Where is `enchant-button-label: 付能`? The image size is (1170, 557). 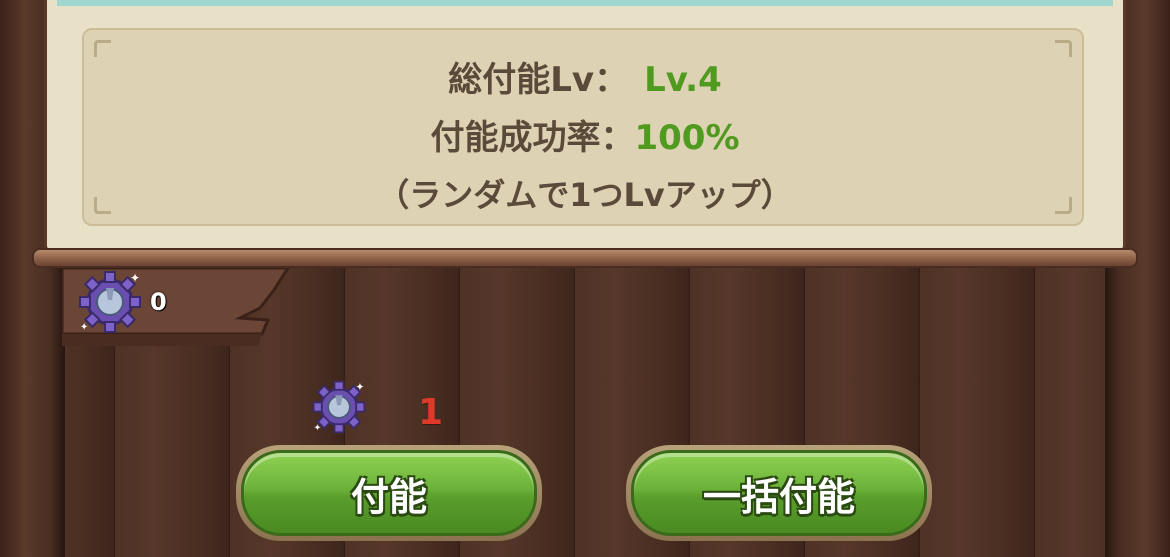
enchant-button-label: 付能 is located at coordinates (388, 496).